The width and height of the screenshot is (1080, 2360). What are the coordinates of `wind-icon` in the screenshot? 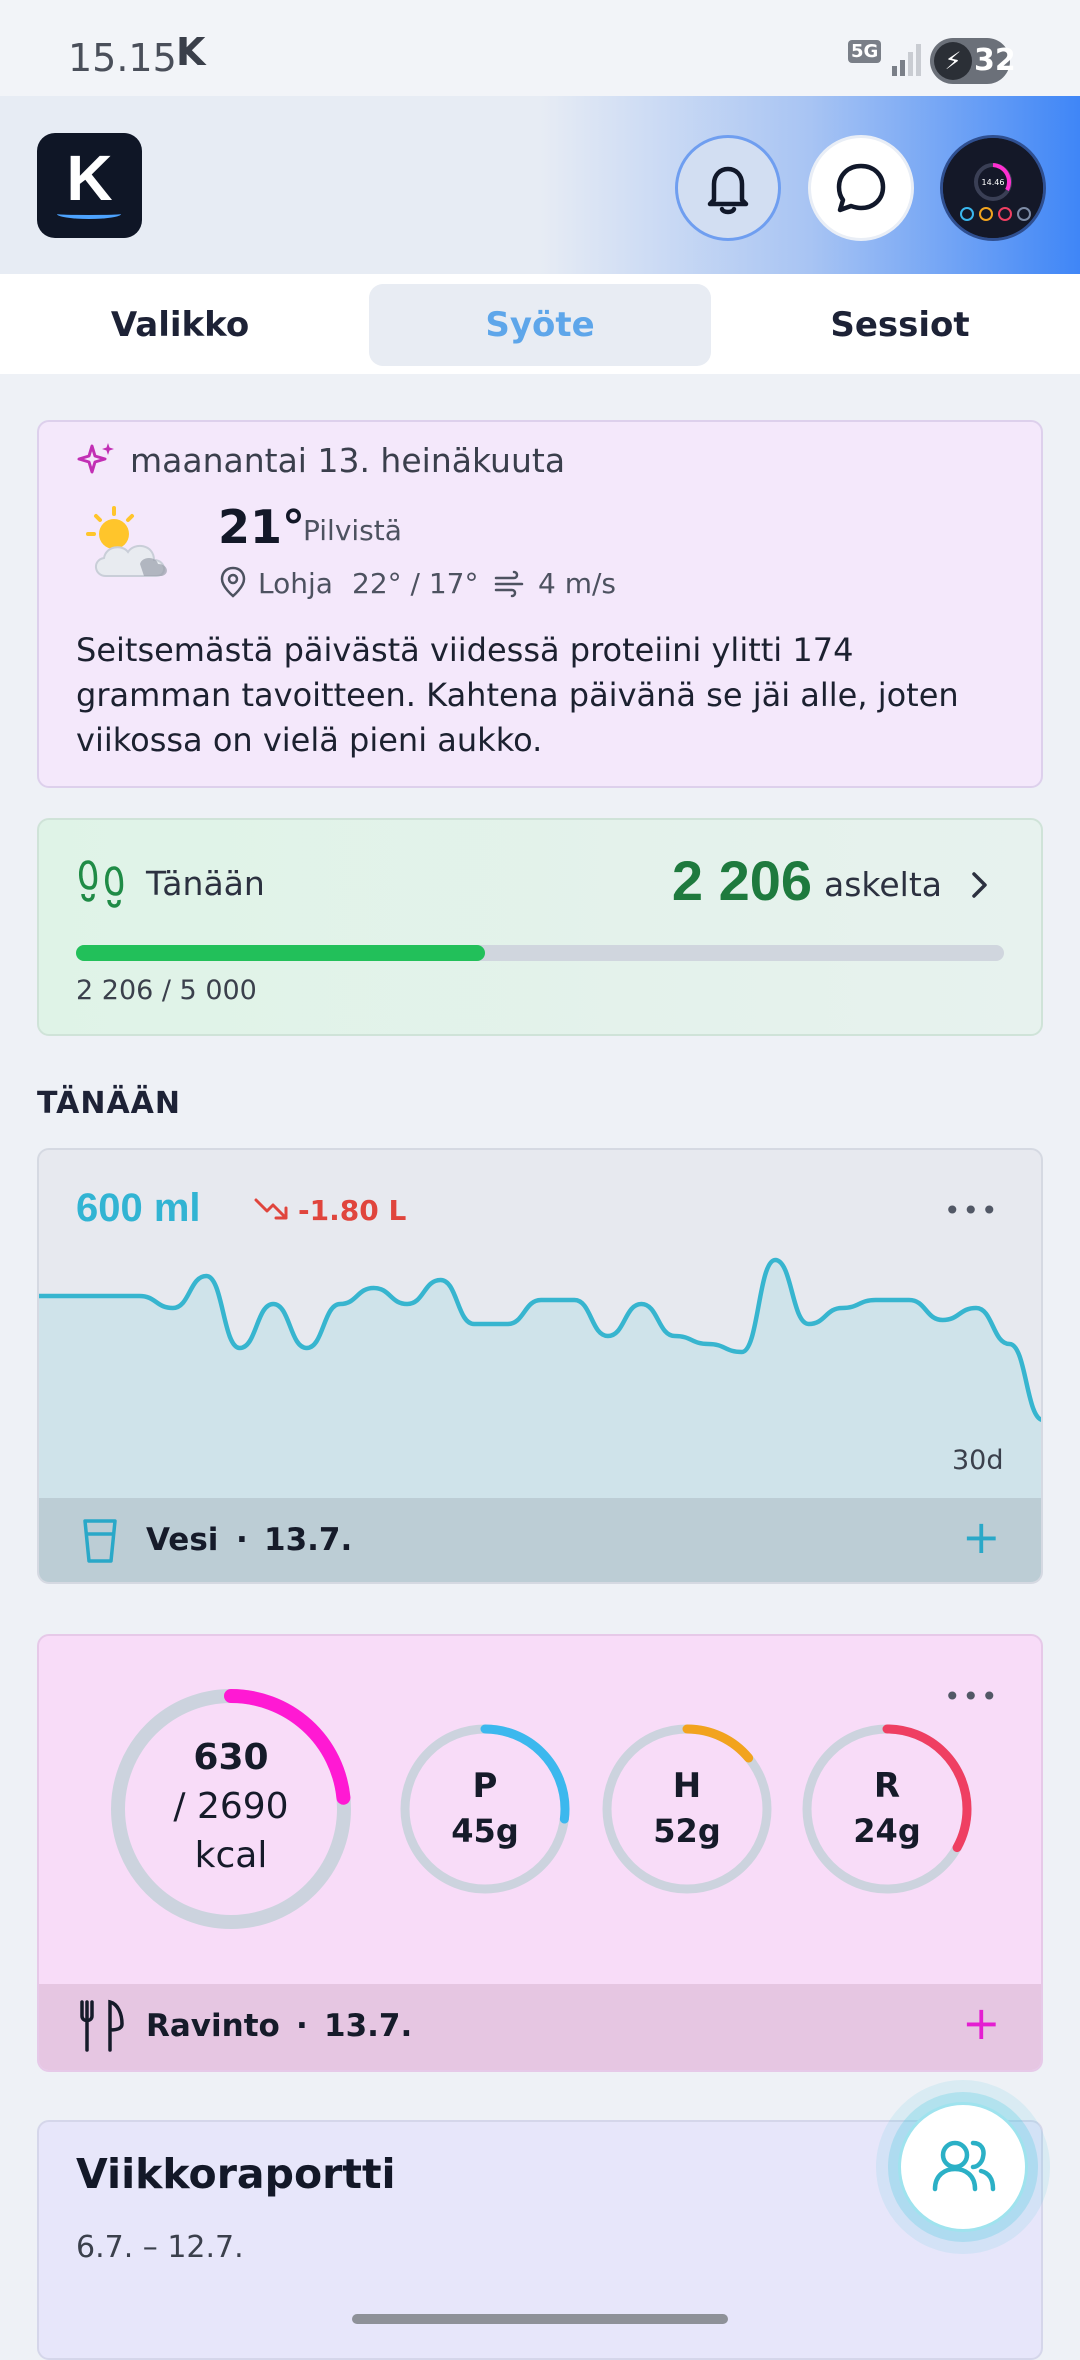 It's located at (509, 584).